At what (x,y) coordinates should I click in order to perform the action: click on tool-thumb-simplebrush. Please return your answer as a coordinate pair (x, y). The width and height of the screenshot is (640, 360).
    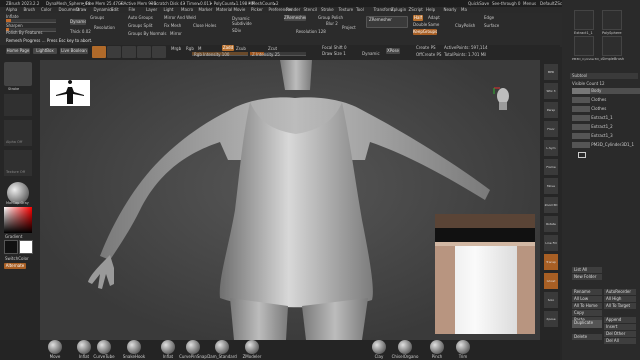
    Looking at the image, I should click on (612, 46).